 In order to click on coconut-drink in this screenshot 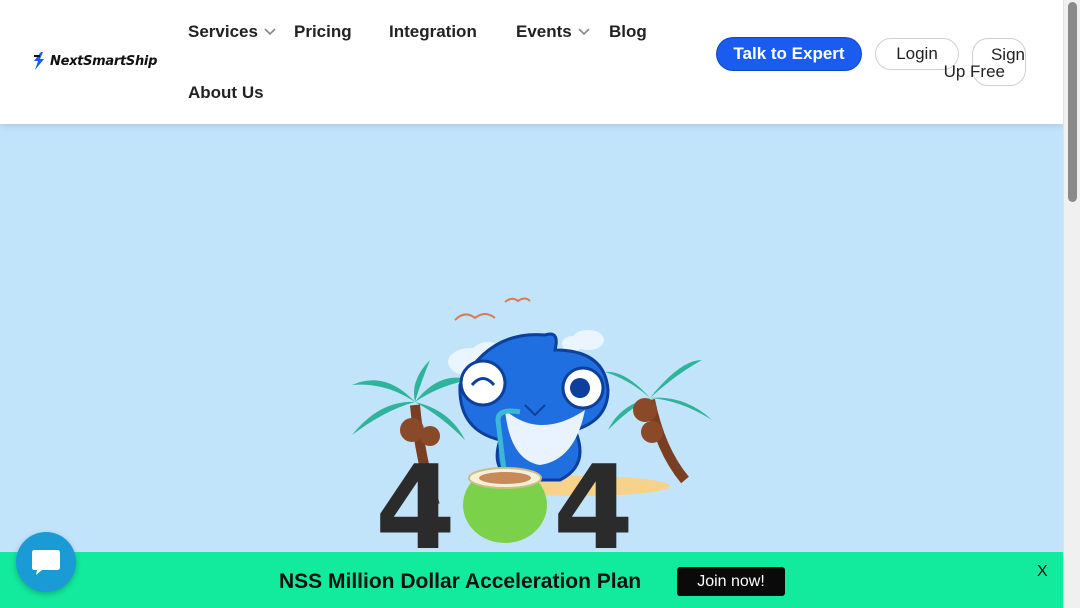, I will do `click(505, 505)`.